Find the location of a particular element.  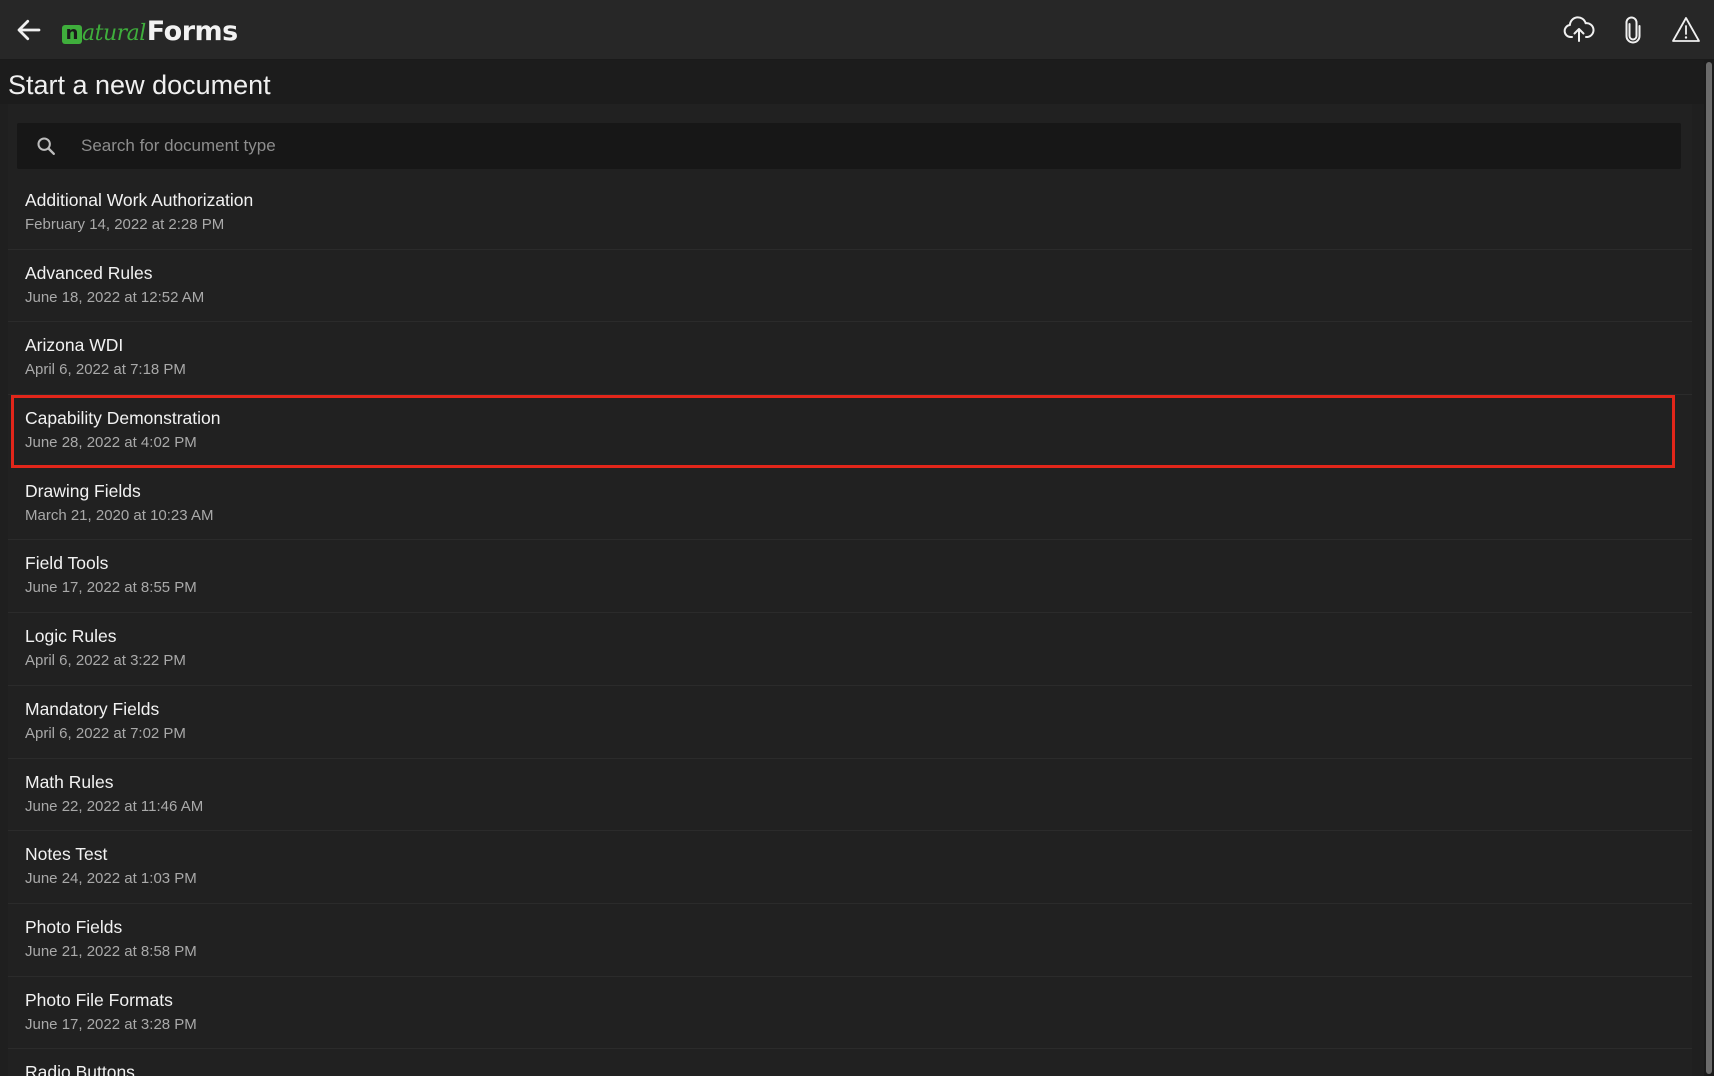

scrollbar-thumb is located at coordinates (1709, 568).